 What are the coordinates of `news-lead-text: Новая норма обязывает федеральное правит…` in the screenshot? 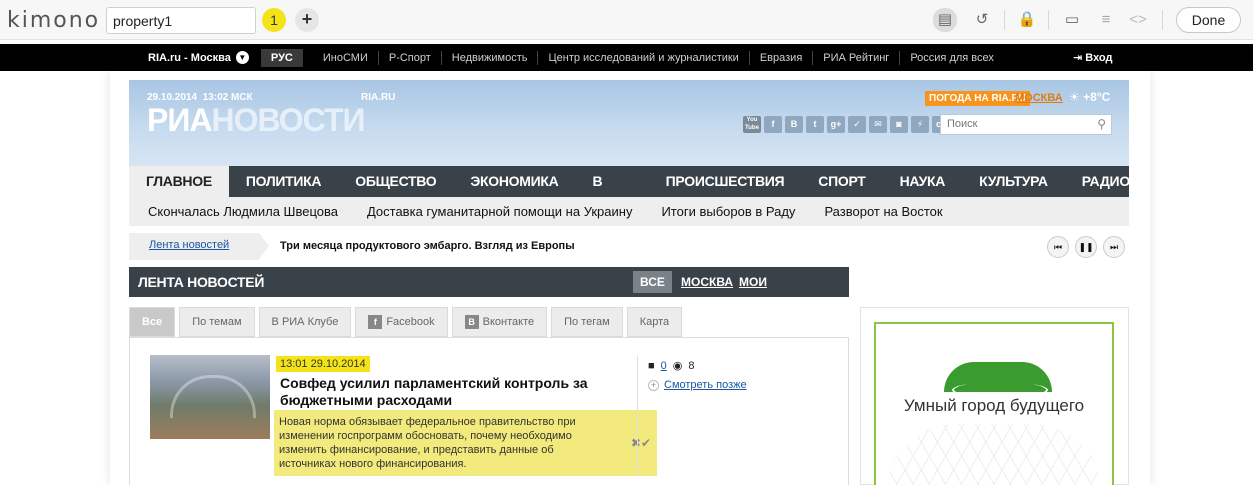 It's located at (427, 443).